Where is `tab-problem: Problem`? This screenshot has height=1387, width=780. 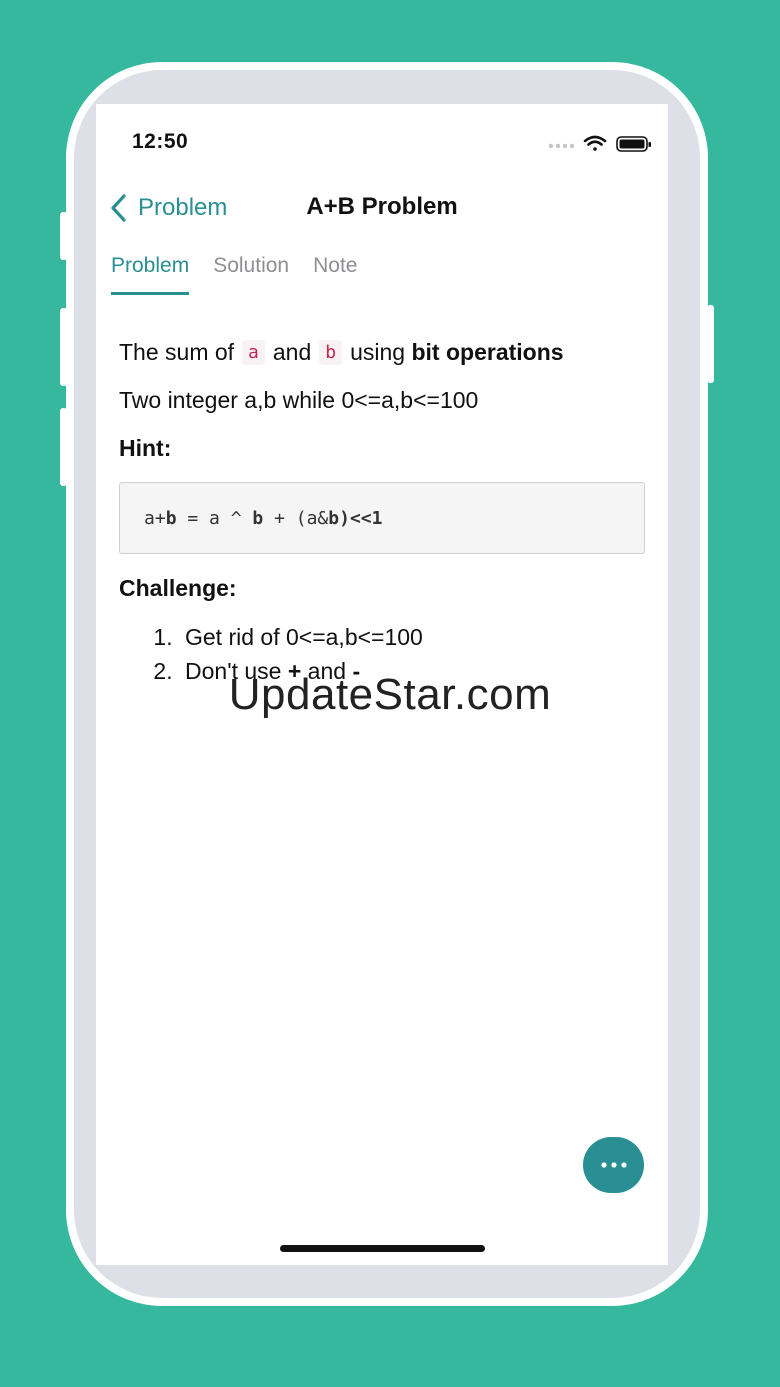
tab-problem: Problem is located at coordinates (150, 274).